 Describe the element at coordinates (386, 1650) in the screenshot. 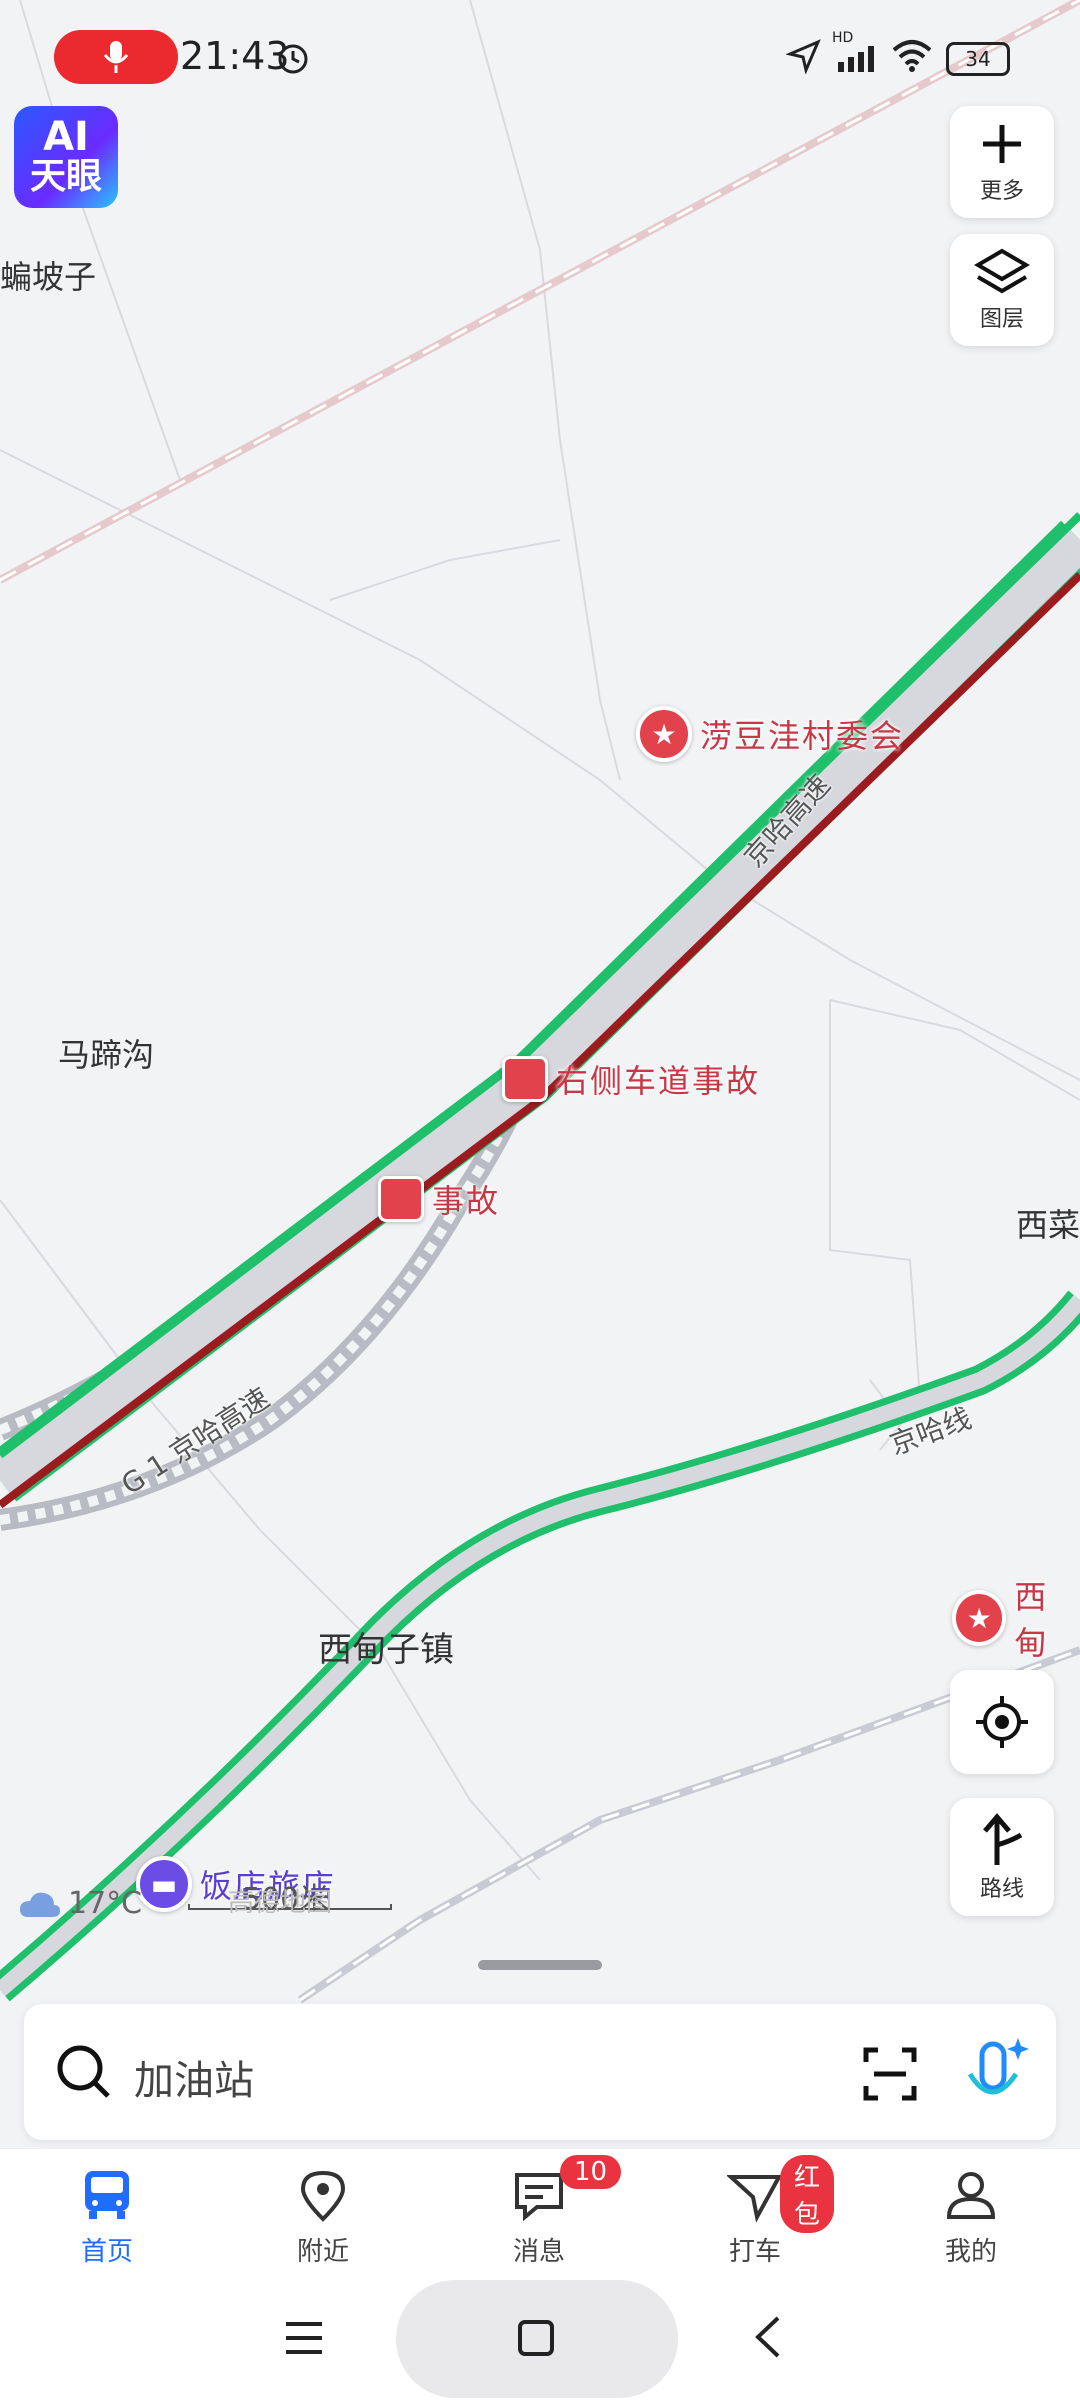

I see `place-label: 西甸子镇` at that location.